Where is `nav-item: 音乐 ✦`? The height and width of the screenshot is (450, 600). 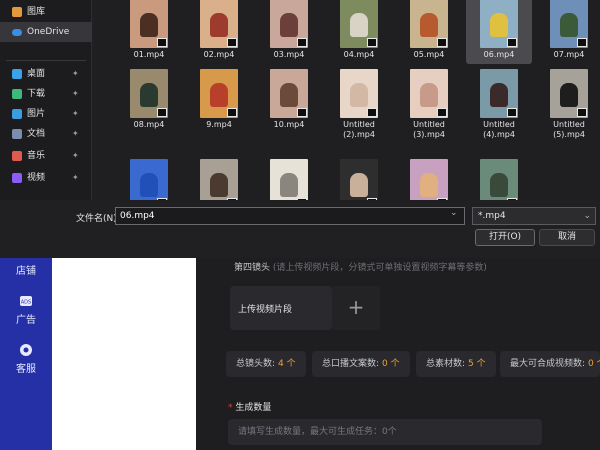
nav-item: 音乐 ✦ is located at coordinates (46, 156).